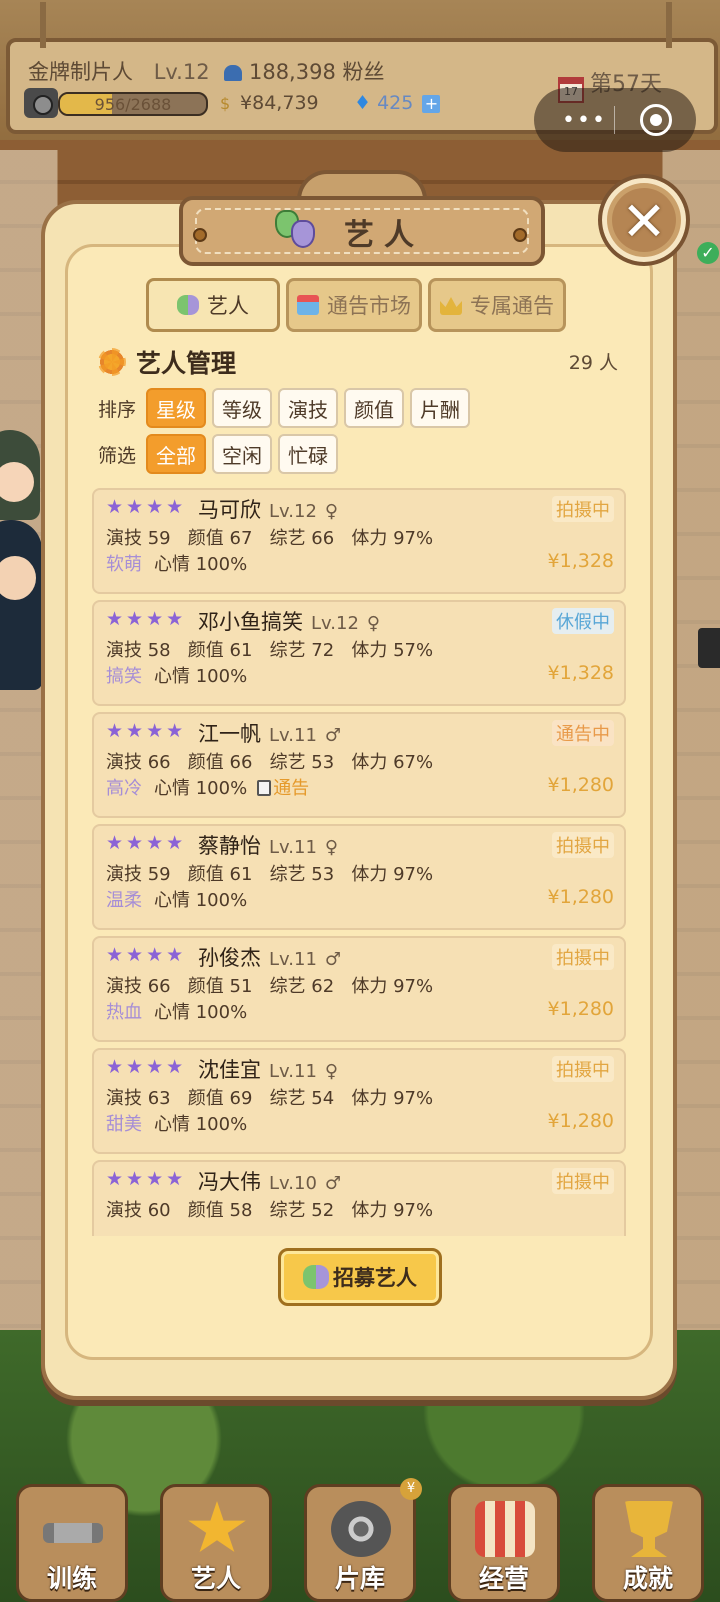 The width and height of the screenshot is (720, 1602). Describe the element at coordinates (584, 120) in the screenshot. I see `more-menu-icon: •••` at that location.